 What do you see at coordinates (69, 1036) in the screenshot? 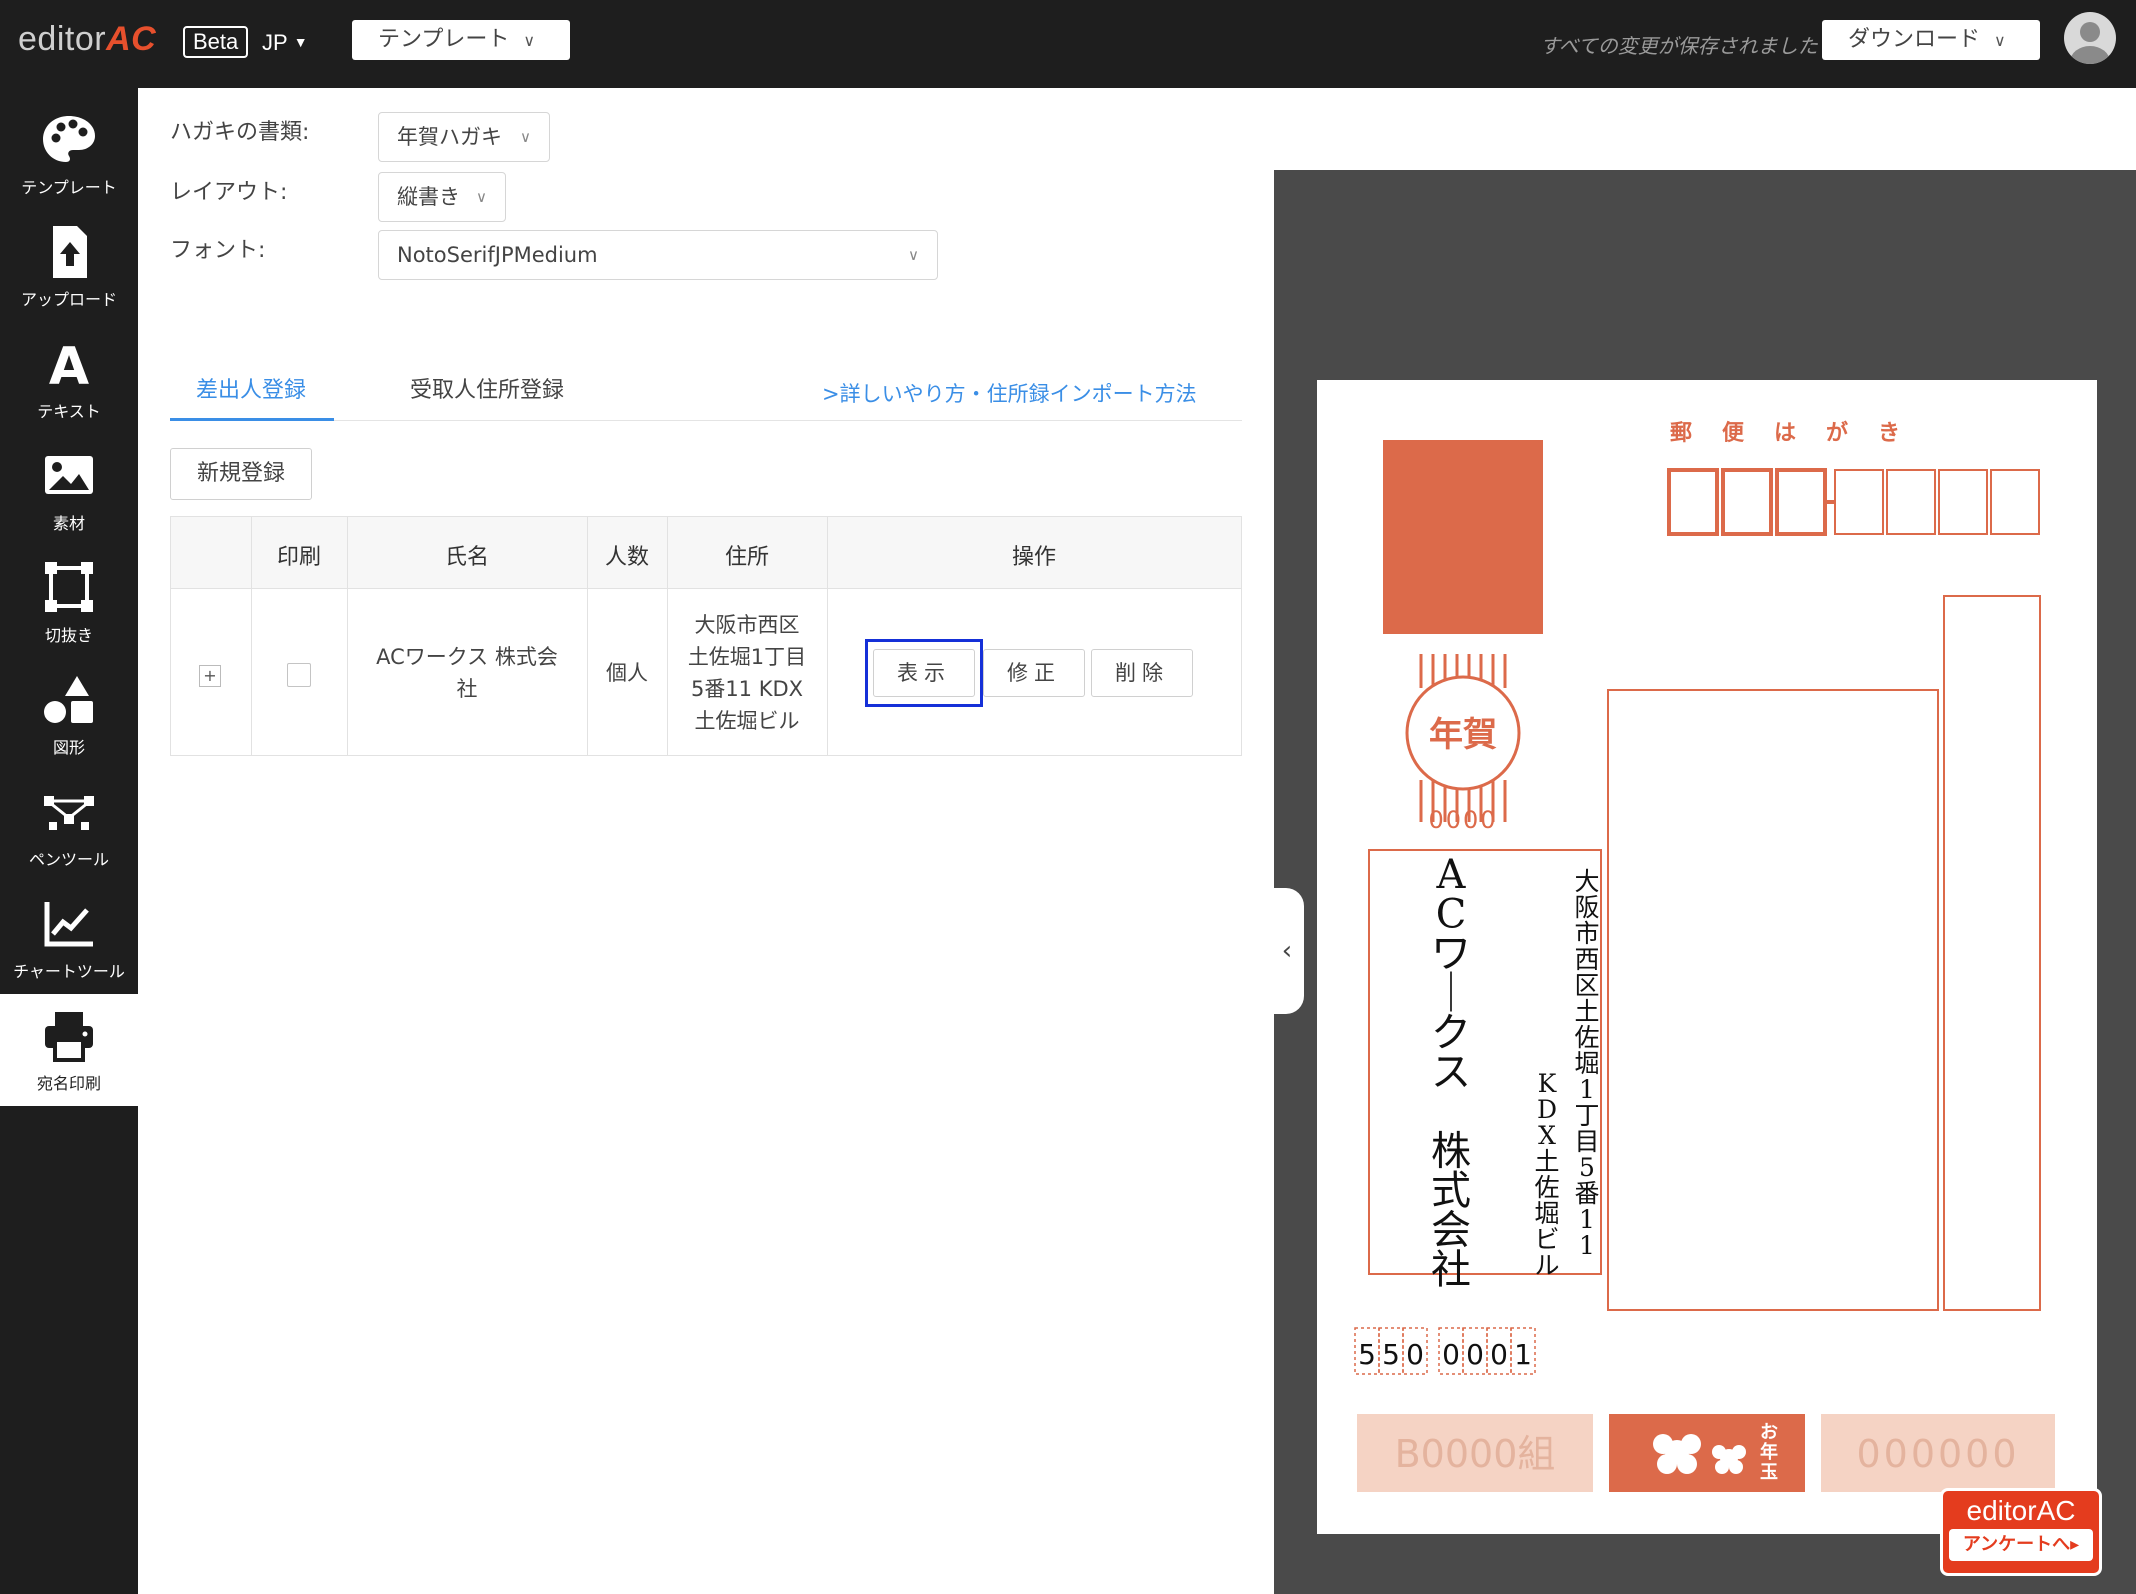
I see `printer-icon` at bounding box center [69, 1036].